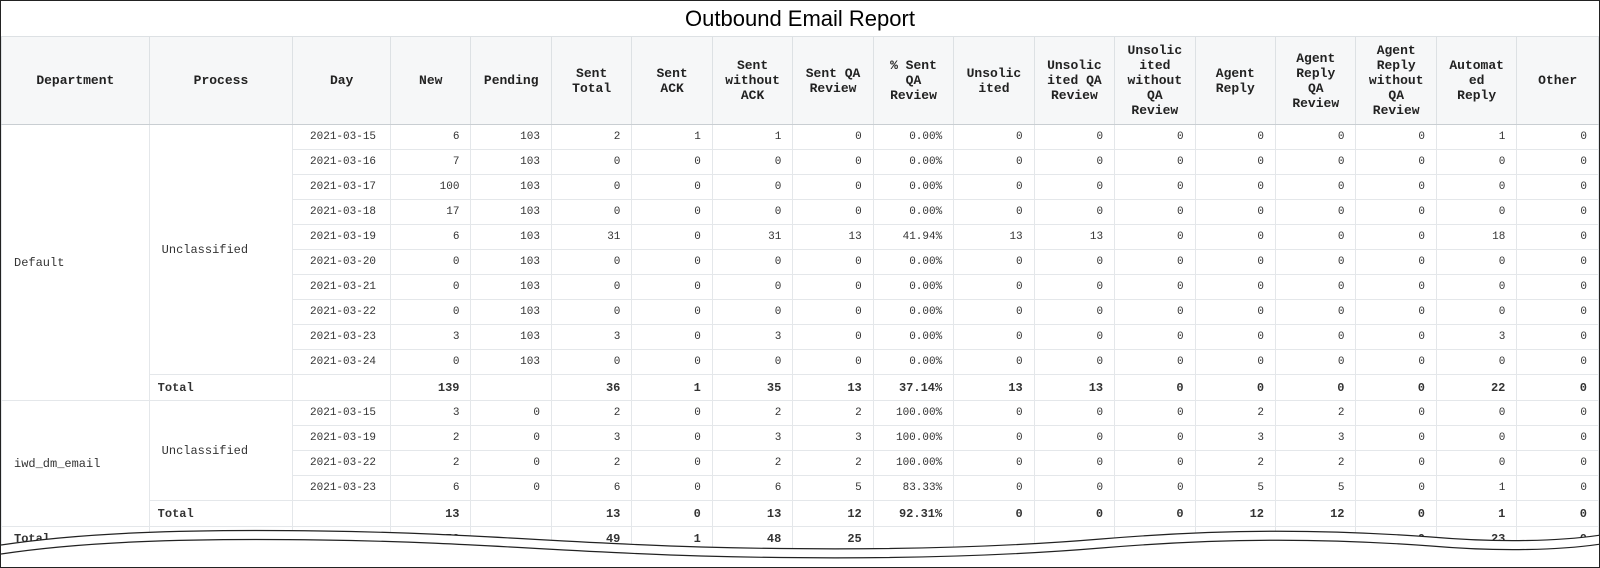 The image size is (1600, 568). Describe the element at coordinates (833, 80) in the screenshot. I see `column-header: Sent QA Review` at that location.